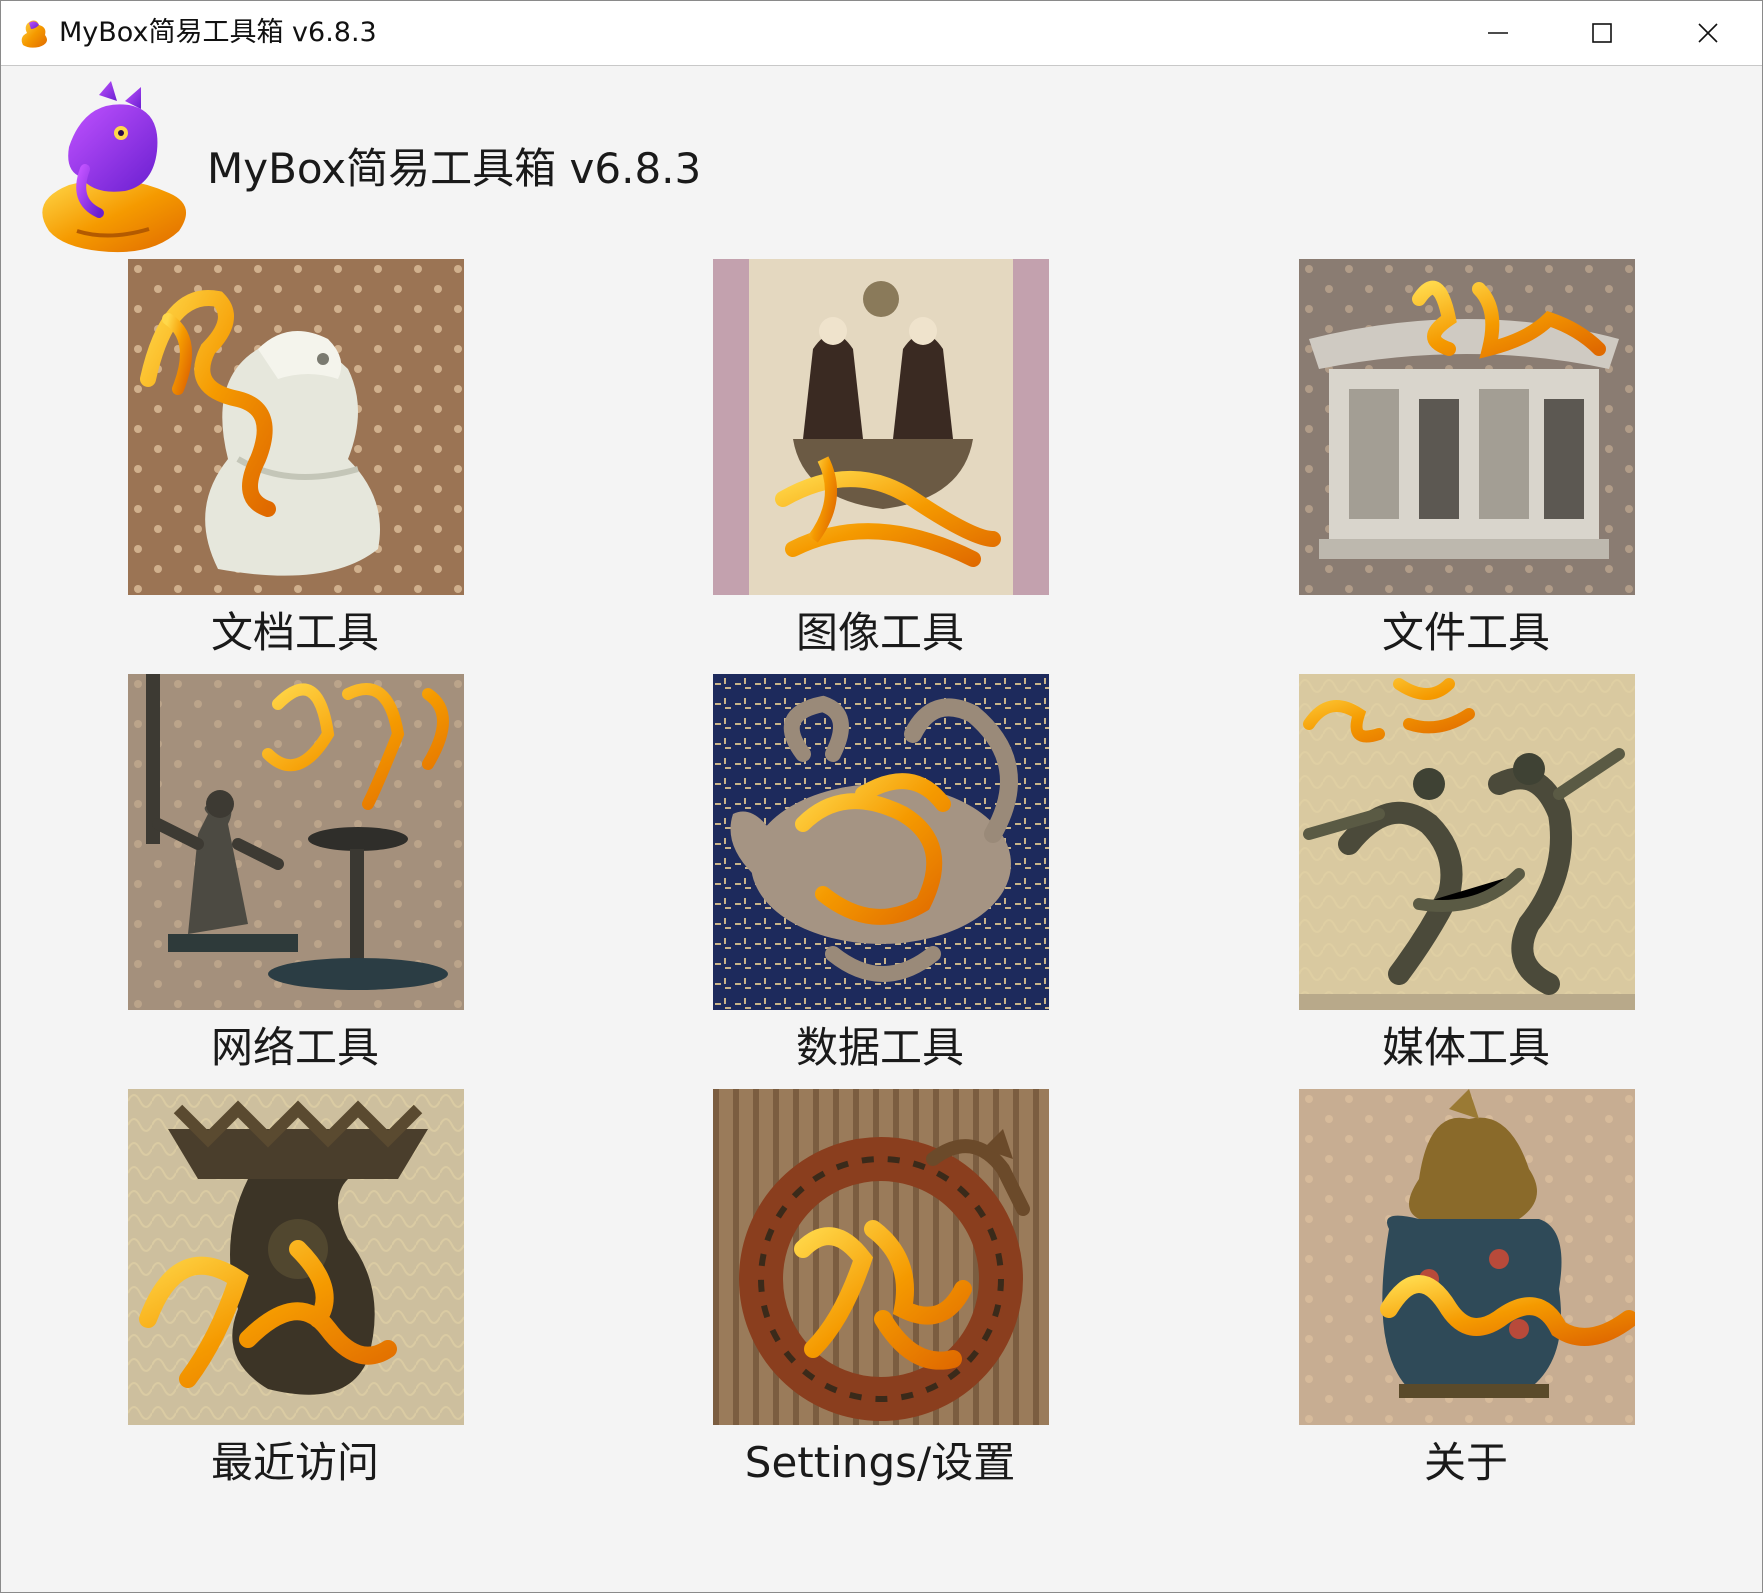  Describe the element at coordinates (881, 33) in the screenshot. I see `title-bar: MyBox简易工具箱 v6.8.3` at that location.